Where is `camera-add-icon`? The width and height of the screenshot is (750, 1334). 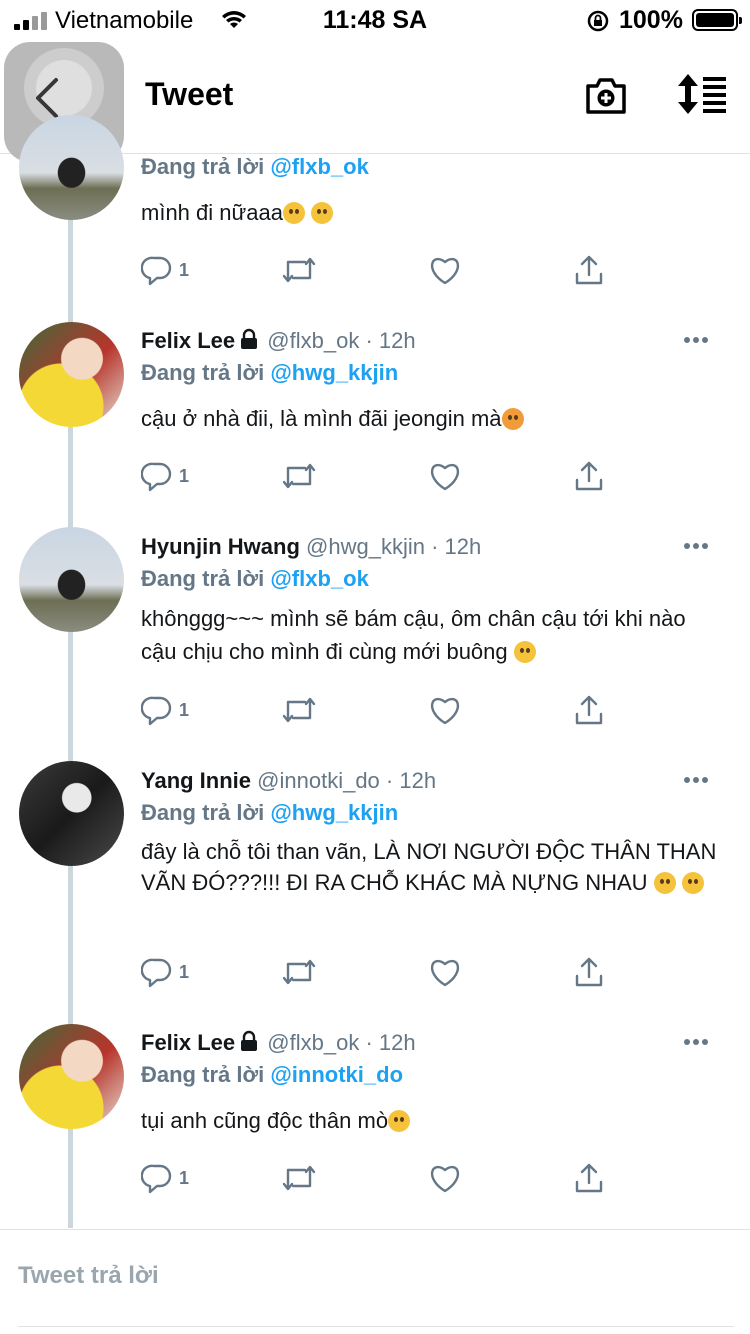 camera-add-icon is located at coordinates (606, 96).